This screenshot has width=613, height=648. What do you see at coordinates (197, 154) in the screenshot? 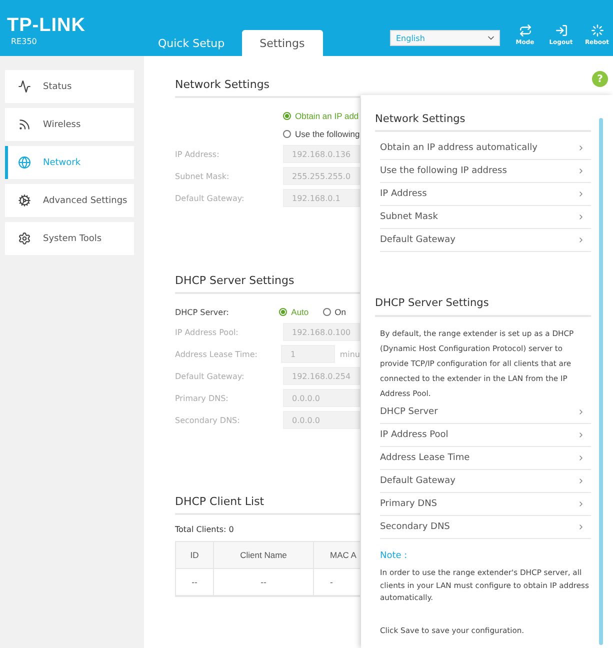
I see `field-label: IP Address:` at bounding box center [197, 154].